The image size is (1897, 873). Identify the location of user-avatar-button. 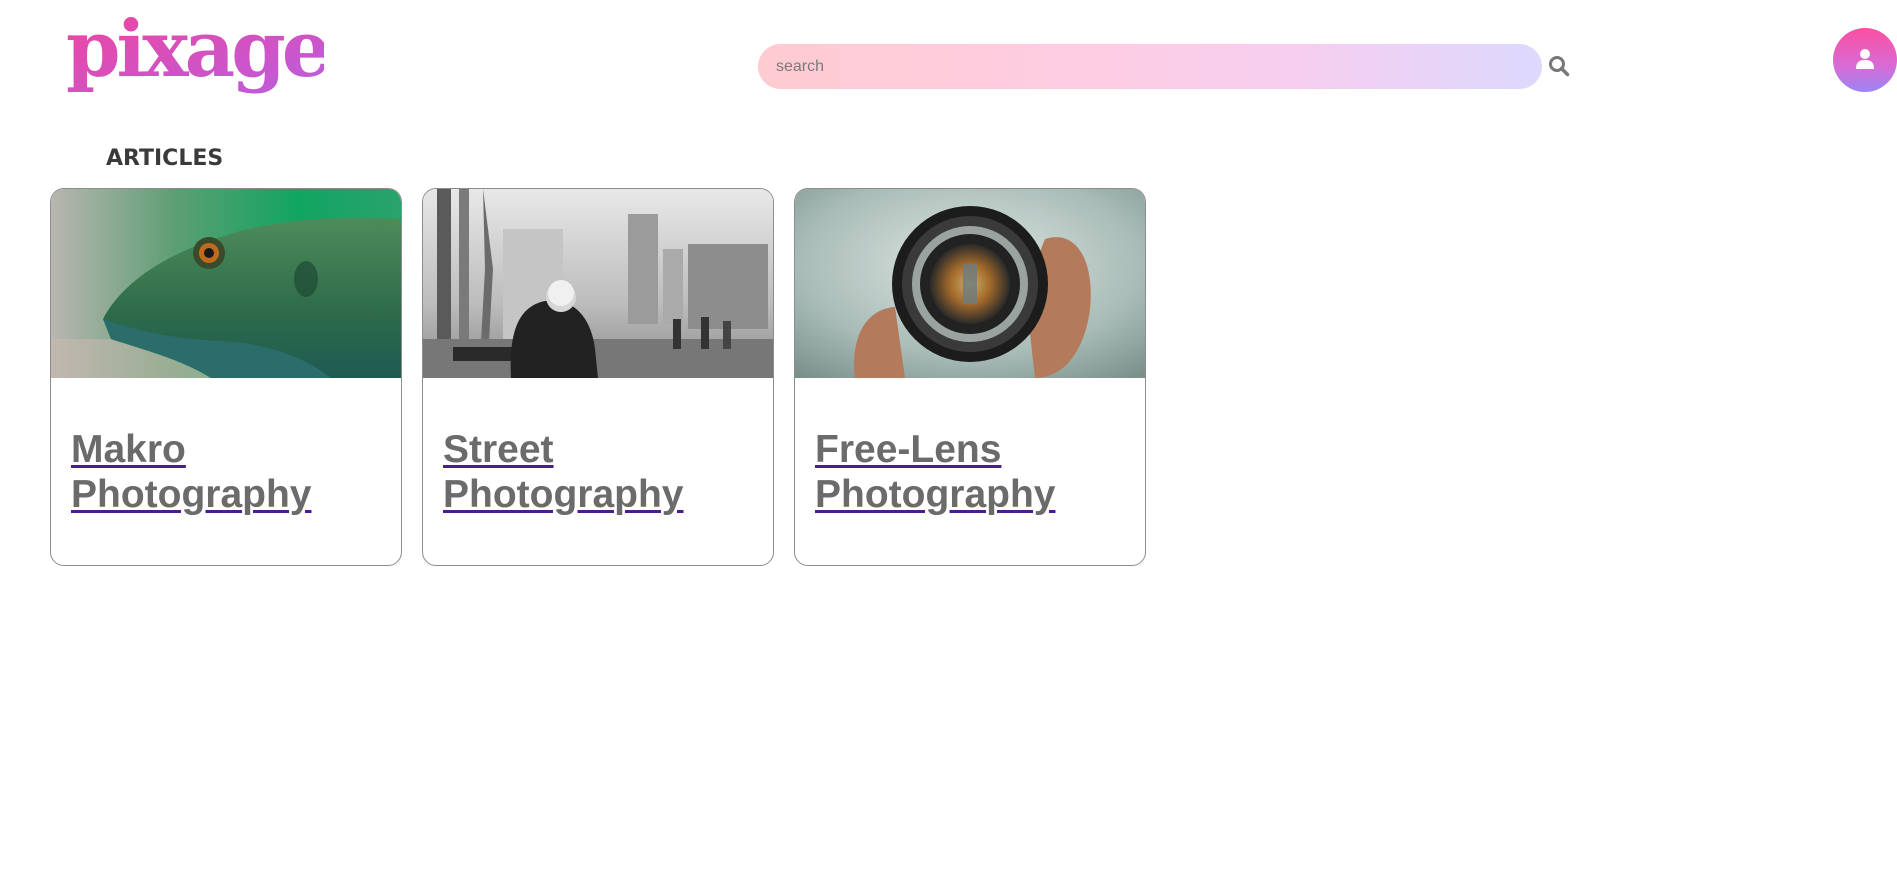
(1865, 60).